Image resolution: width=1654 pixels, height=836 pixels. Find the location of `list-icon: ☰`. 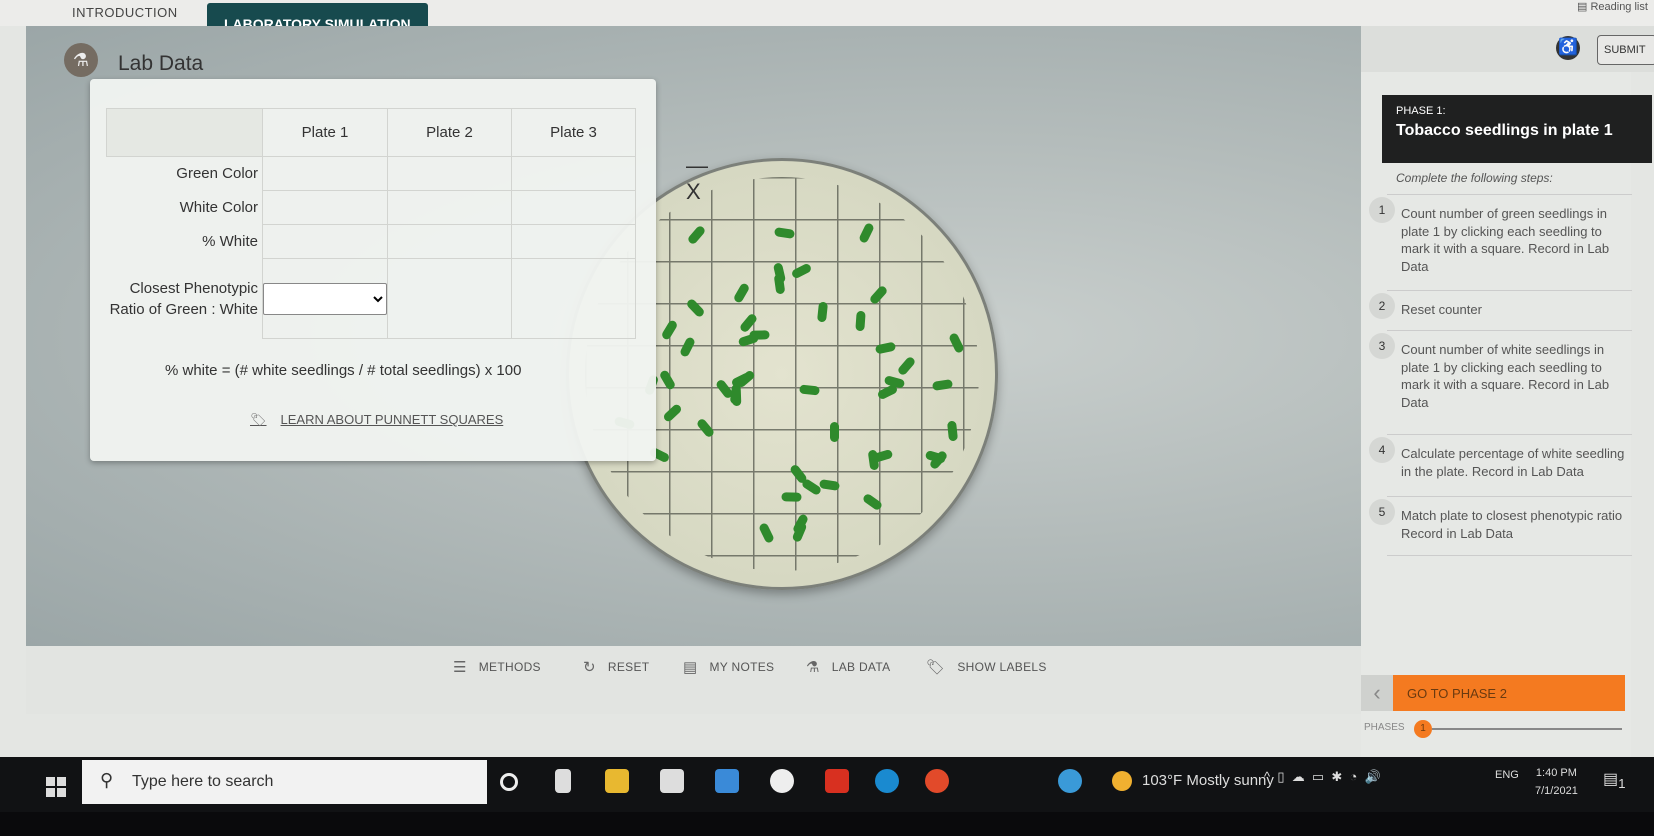

list-icon: ☰ is located at coordinates (460, 667).